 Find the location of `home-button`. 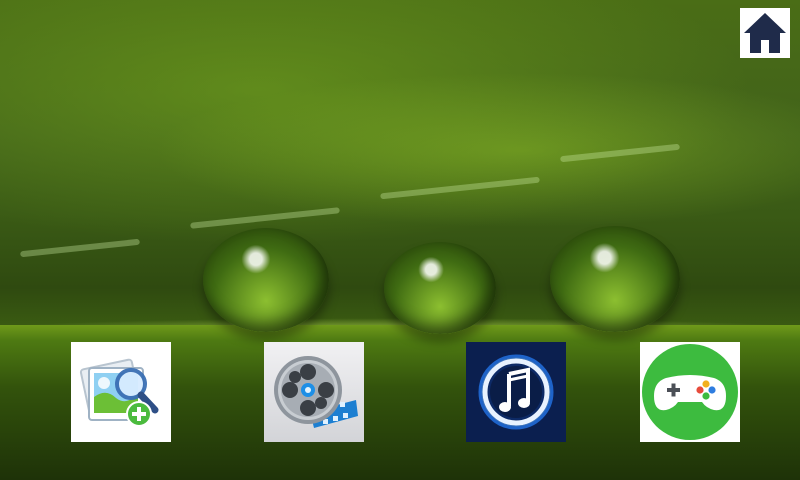

home-button is located at coordinates (765, 33).